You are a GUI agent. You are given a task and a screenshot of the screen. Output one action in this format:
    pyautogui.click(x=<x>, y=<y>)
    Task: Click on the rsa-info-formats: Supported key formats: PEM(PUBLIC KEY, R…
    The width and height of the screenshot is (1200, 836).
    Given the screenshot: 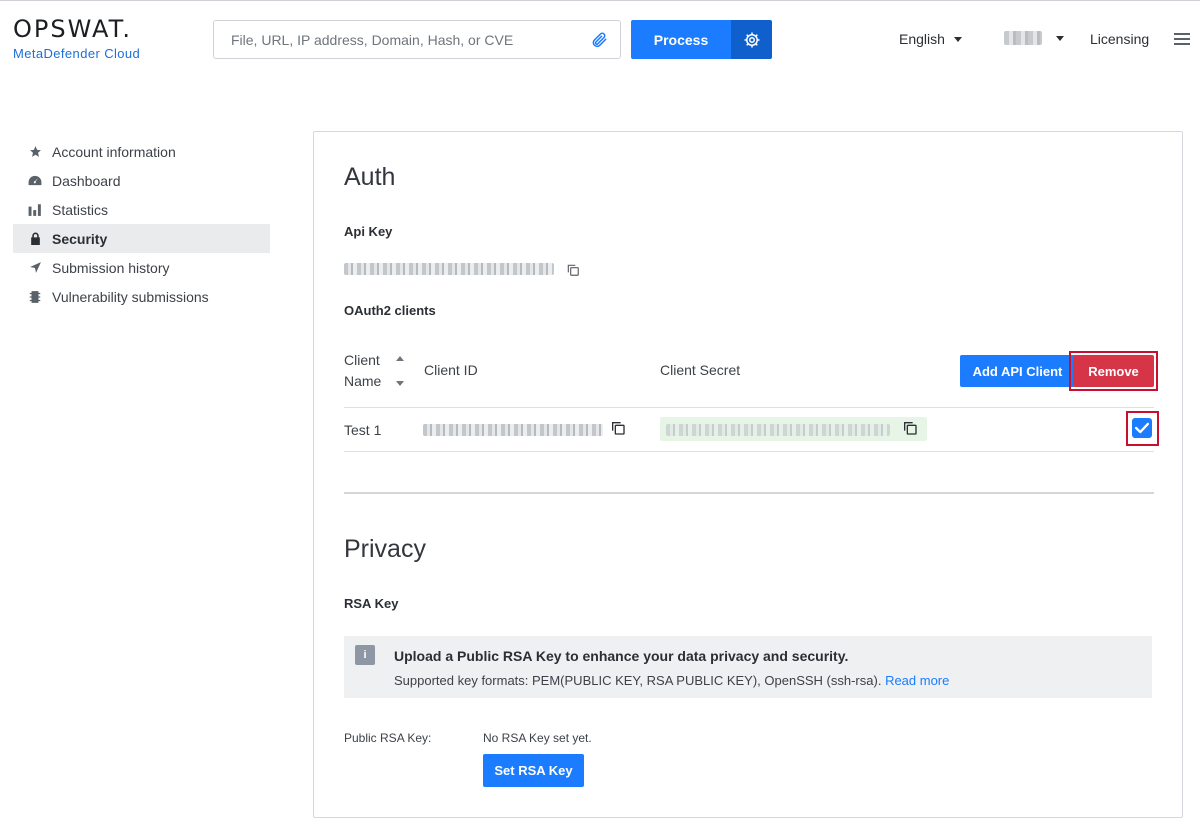 What is the action you would take?
    pyautogui.click(x=638, y=680)
    